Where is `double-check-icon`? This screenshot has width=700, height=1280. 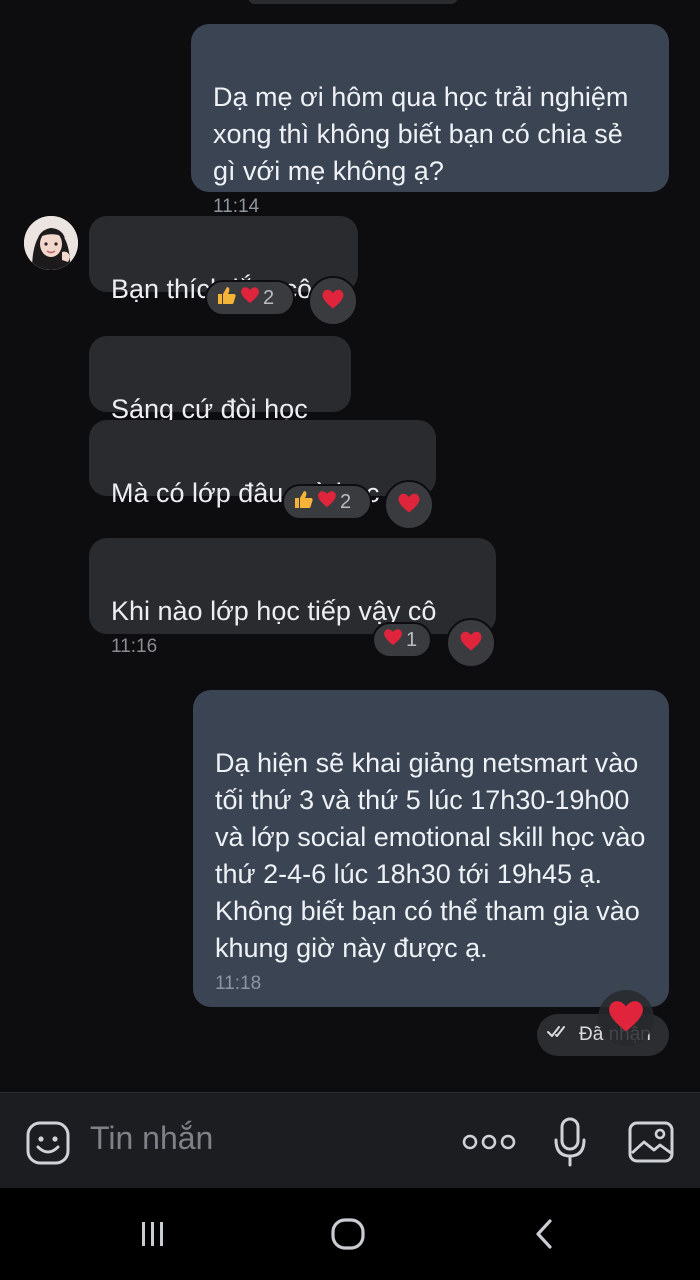 double-check-icon is located at coordinates (559, 1035).